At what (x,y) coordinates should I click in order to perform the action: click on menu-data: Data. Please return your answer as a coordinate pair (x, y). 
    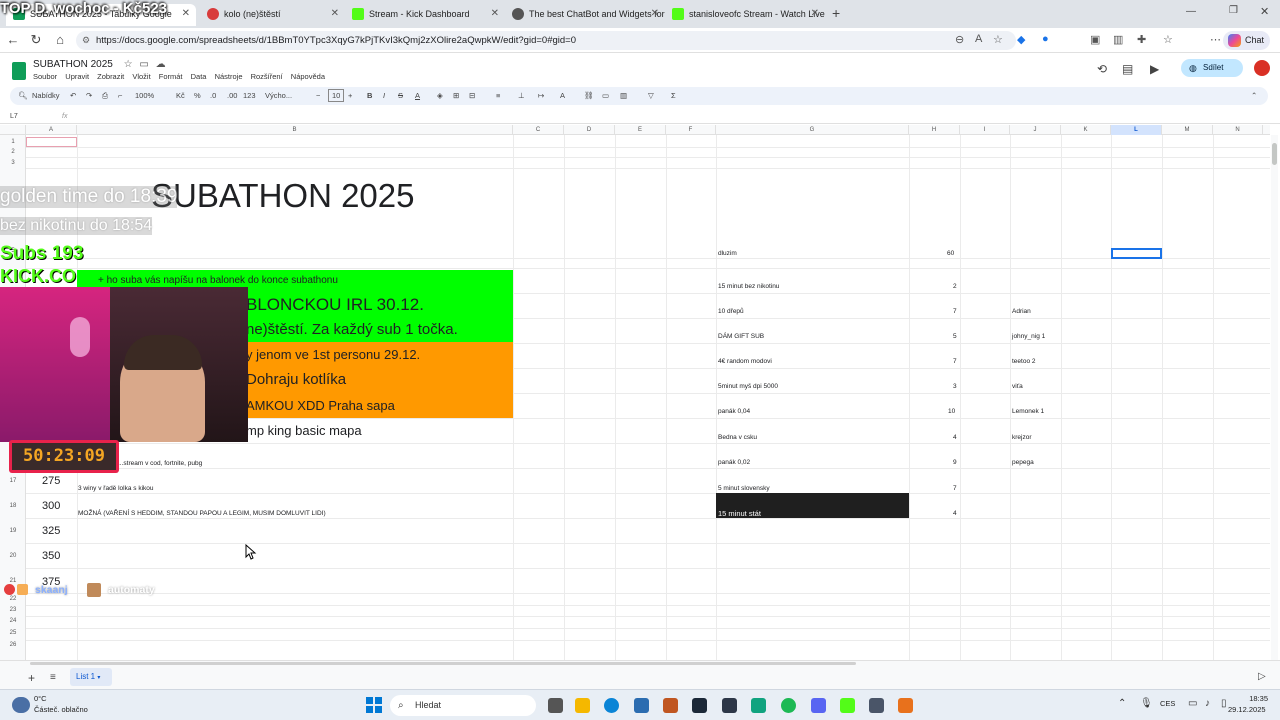
    Looking at the image, I should click on (199, 76).